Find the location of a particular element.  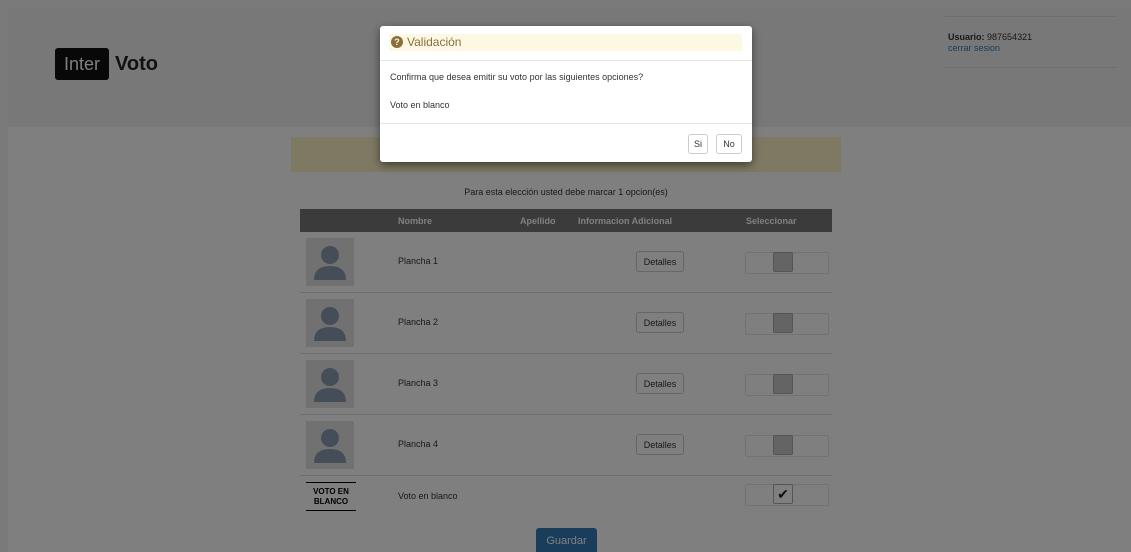

modal-title: ? Validación is located at coordinates (426, 42).